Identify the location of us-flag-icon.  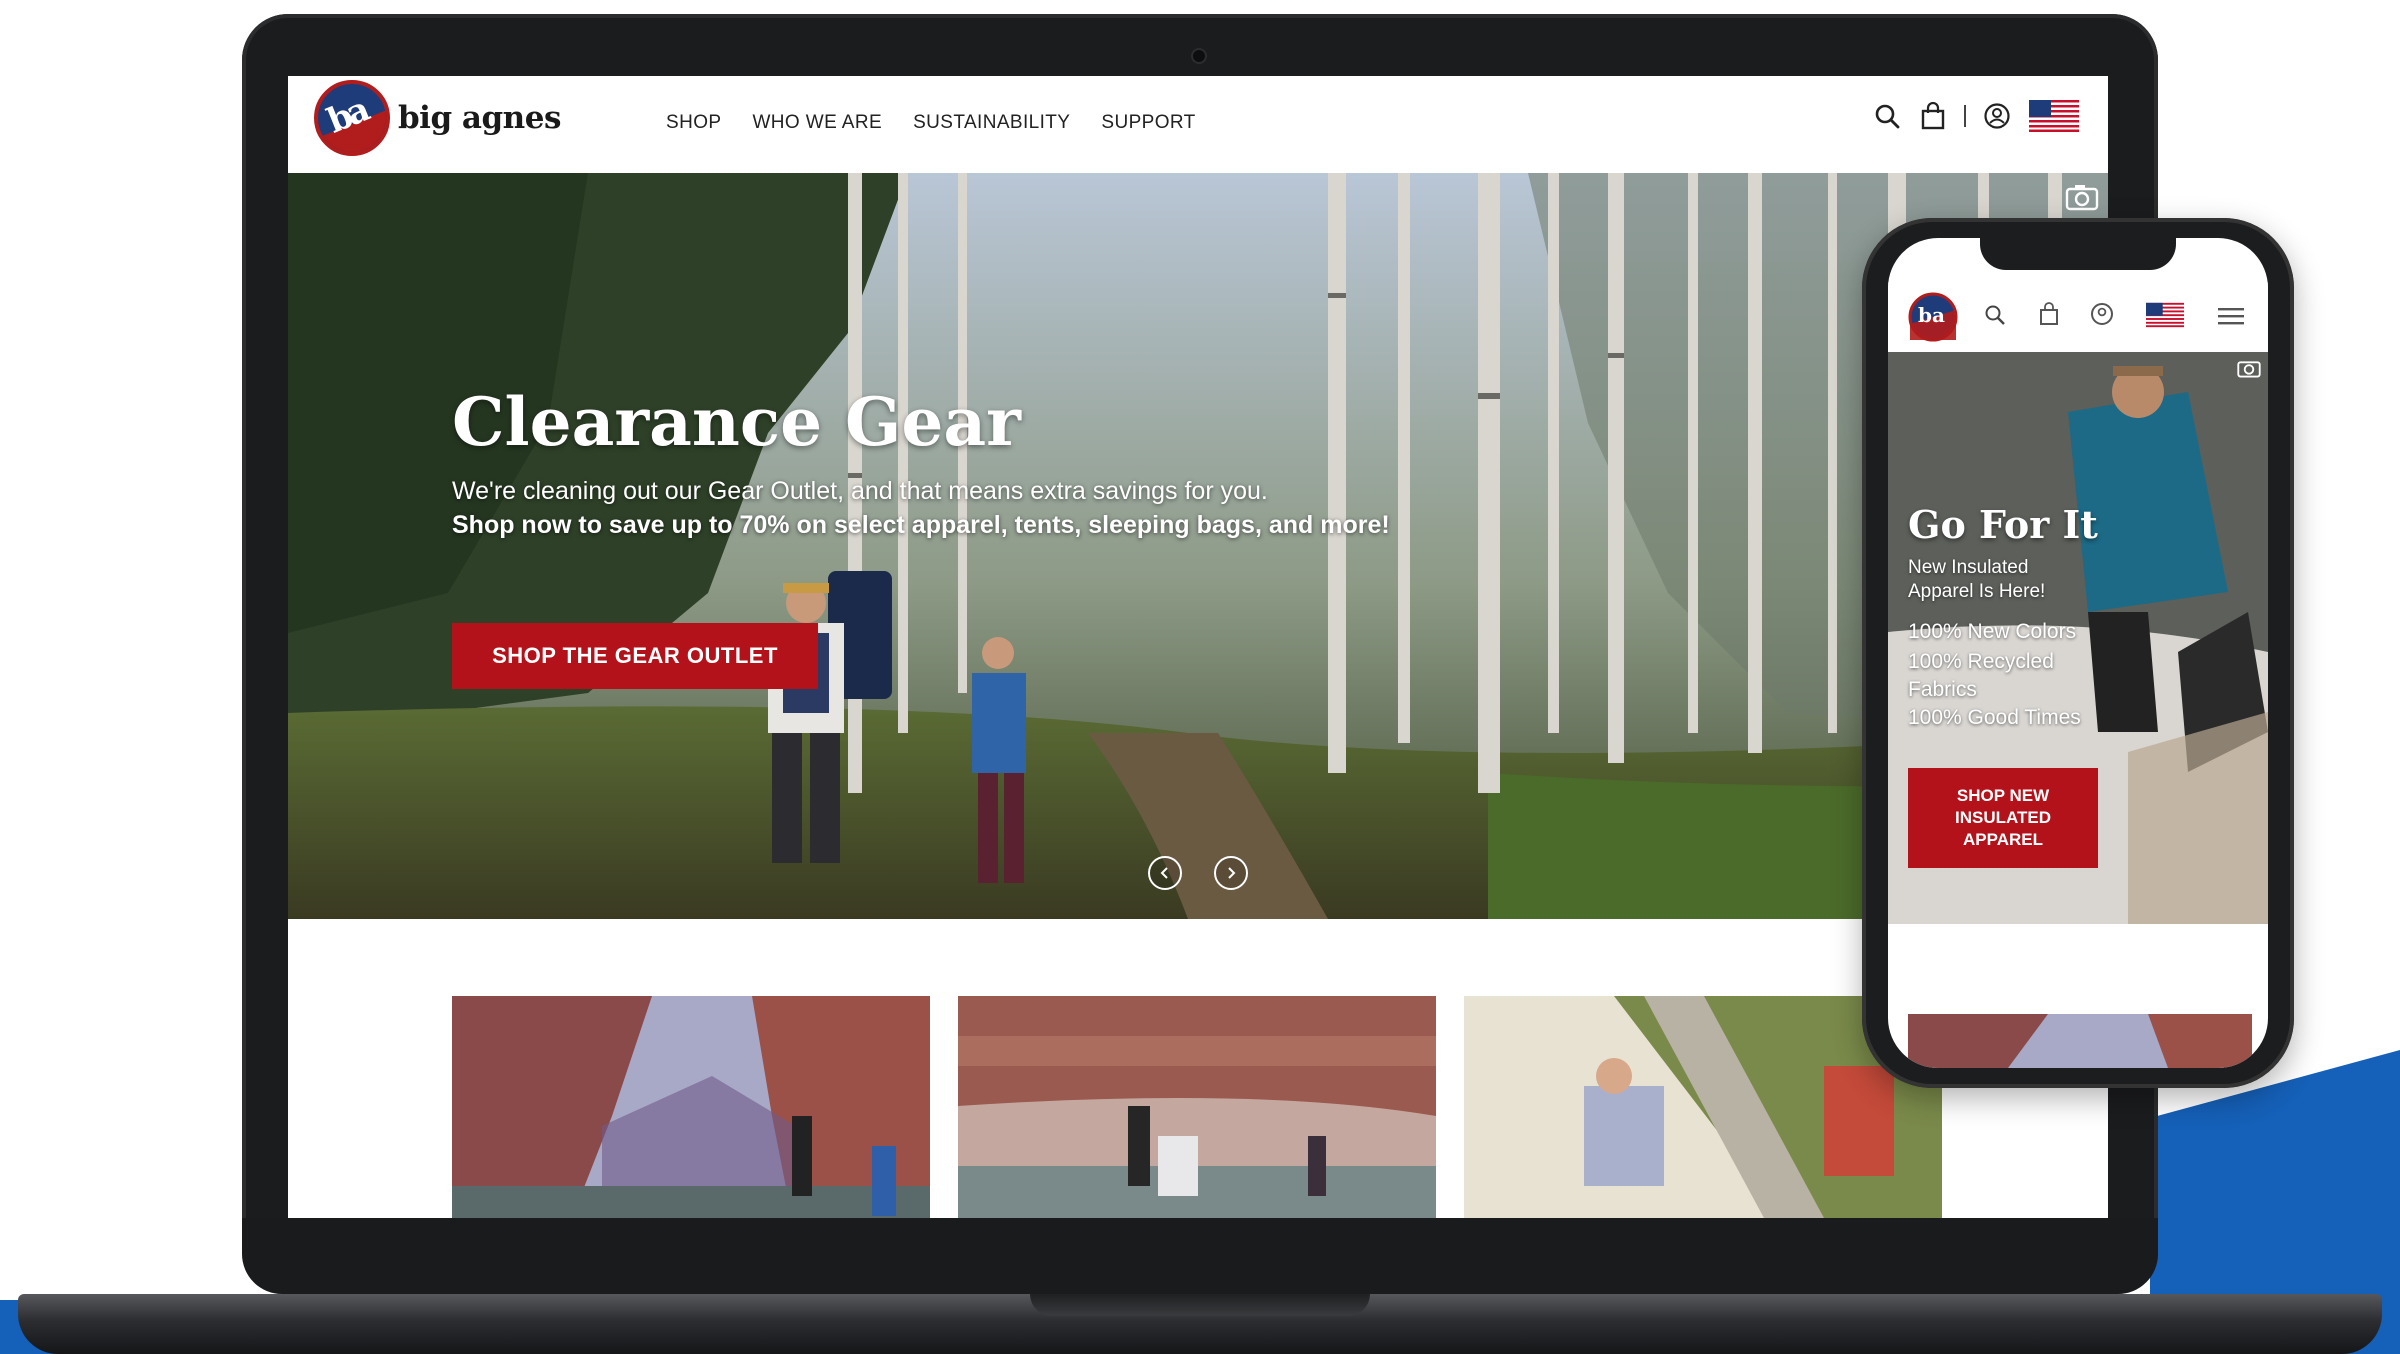
(2054, 116).